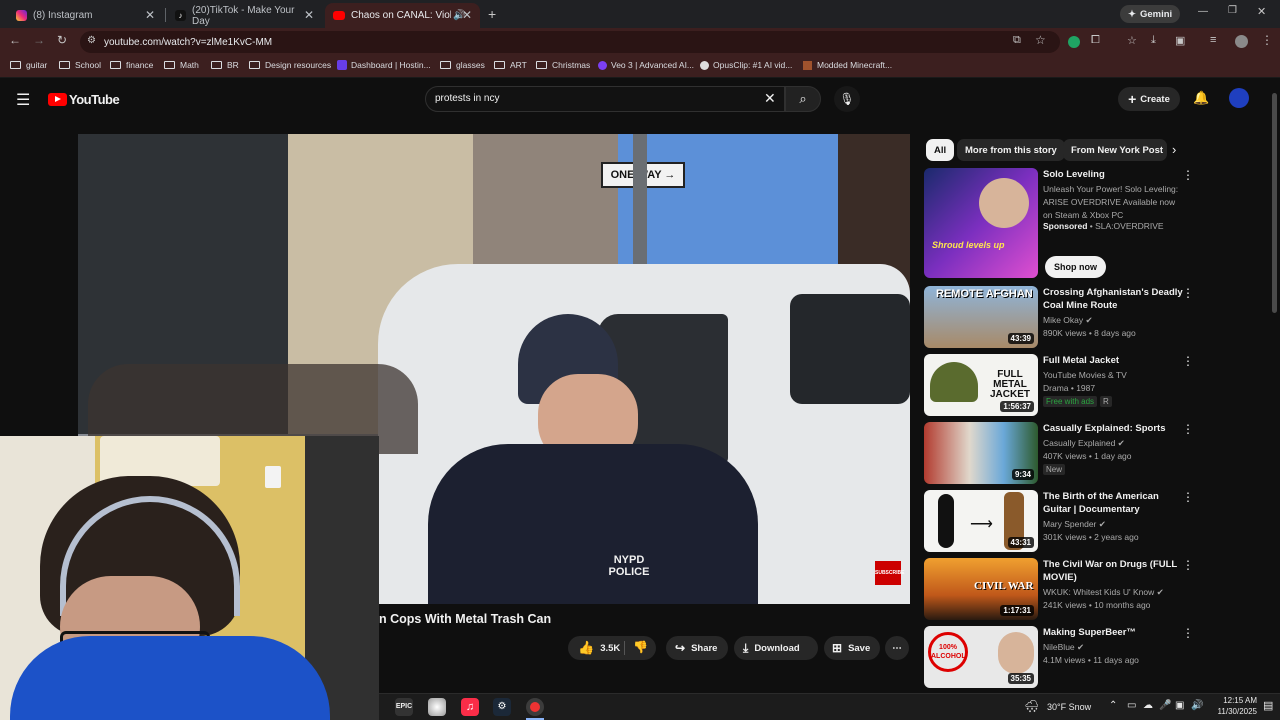  I want to click on chrome-icon, so click(535, 707).